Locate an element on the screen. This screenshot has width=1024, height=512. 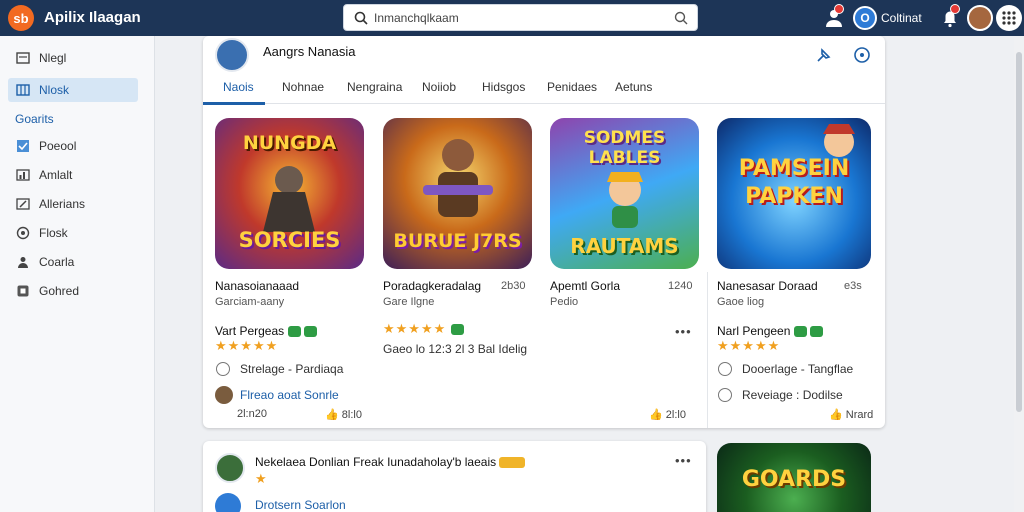
tab-nohnae: Nohnae is located at coordinates (303, 87).